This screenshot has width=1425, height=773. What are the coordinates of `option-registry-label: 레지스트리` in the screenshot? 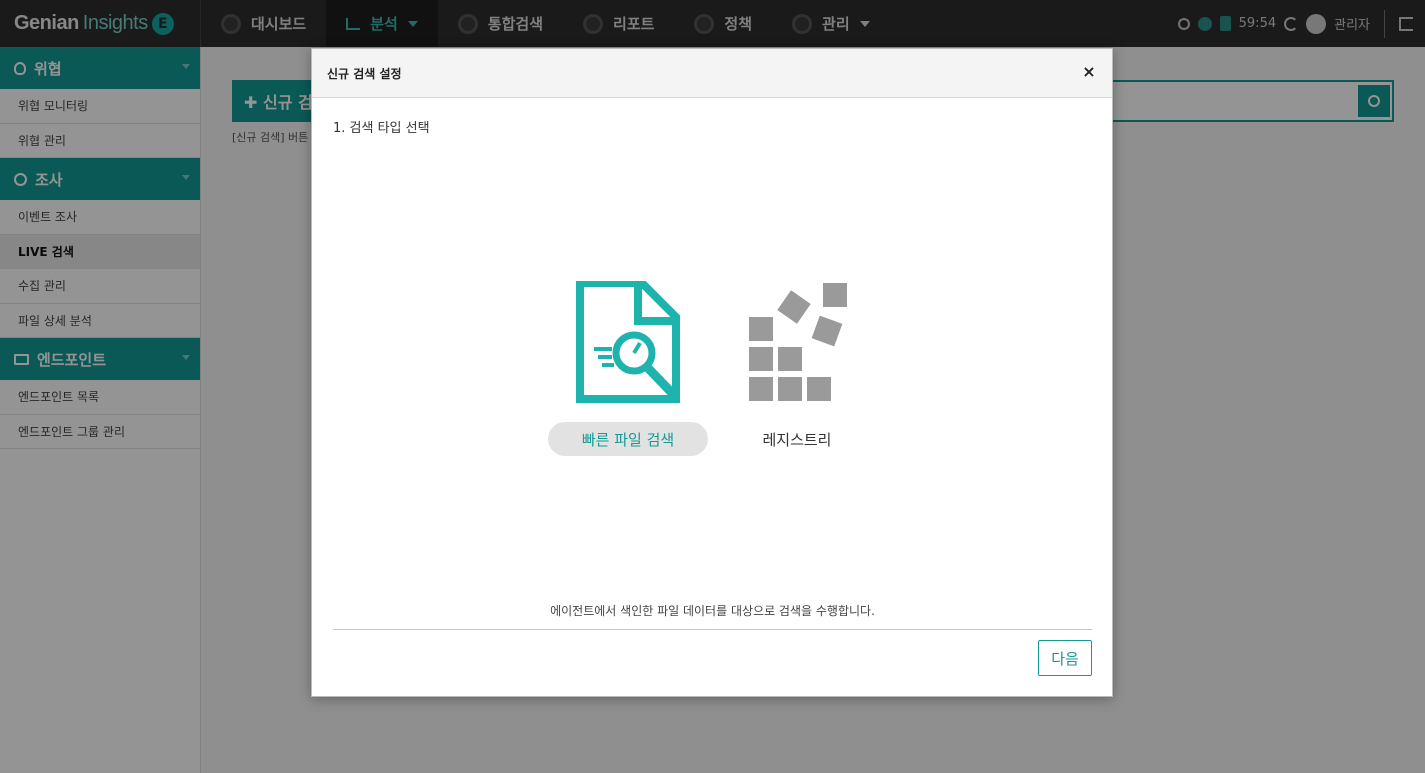 It's located at (797, 439).